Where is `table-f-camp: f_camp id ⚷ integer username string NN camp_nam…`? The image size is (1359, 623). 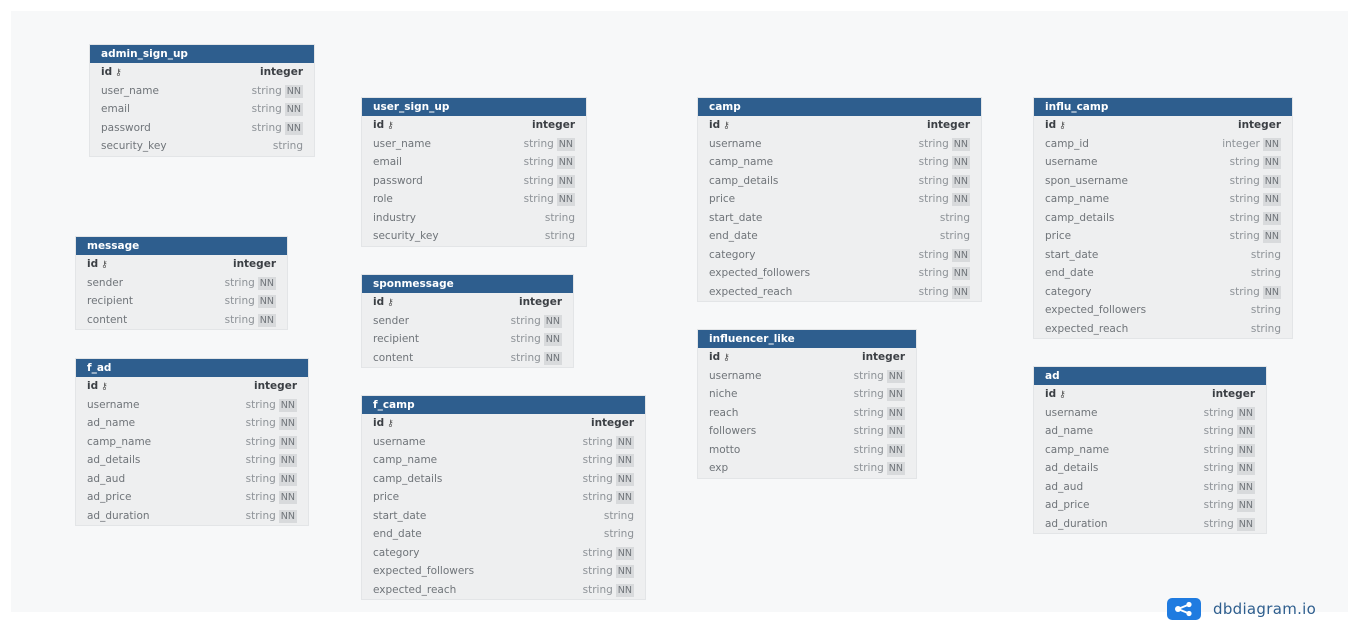 table-f-camp: f_camp id ⚷ integer username string NN camp_nam… is located at coordinates (503, 497).